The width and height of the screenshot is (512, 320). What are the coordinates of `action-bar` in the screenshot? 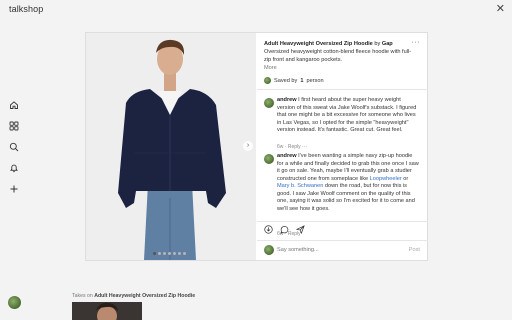 It's located at (284, 229).